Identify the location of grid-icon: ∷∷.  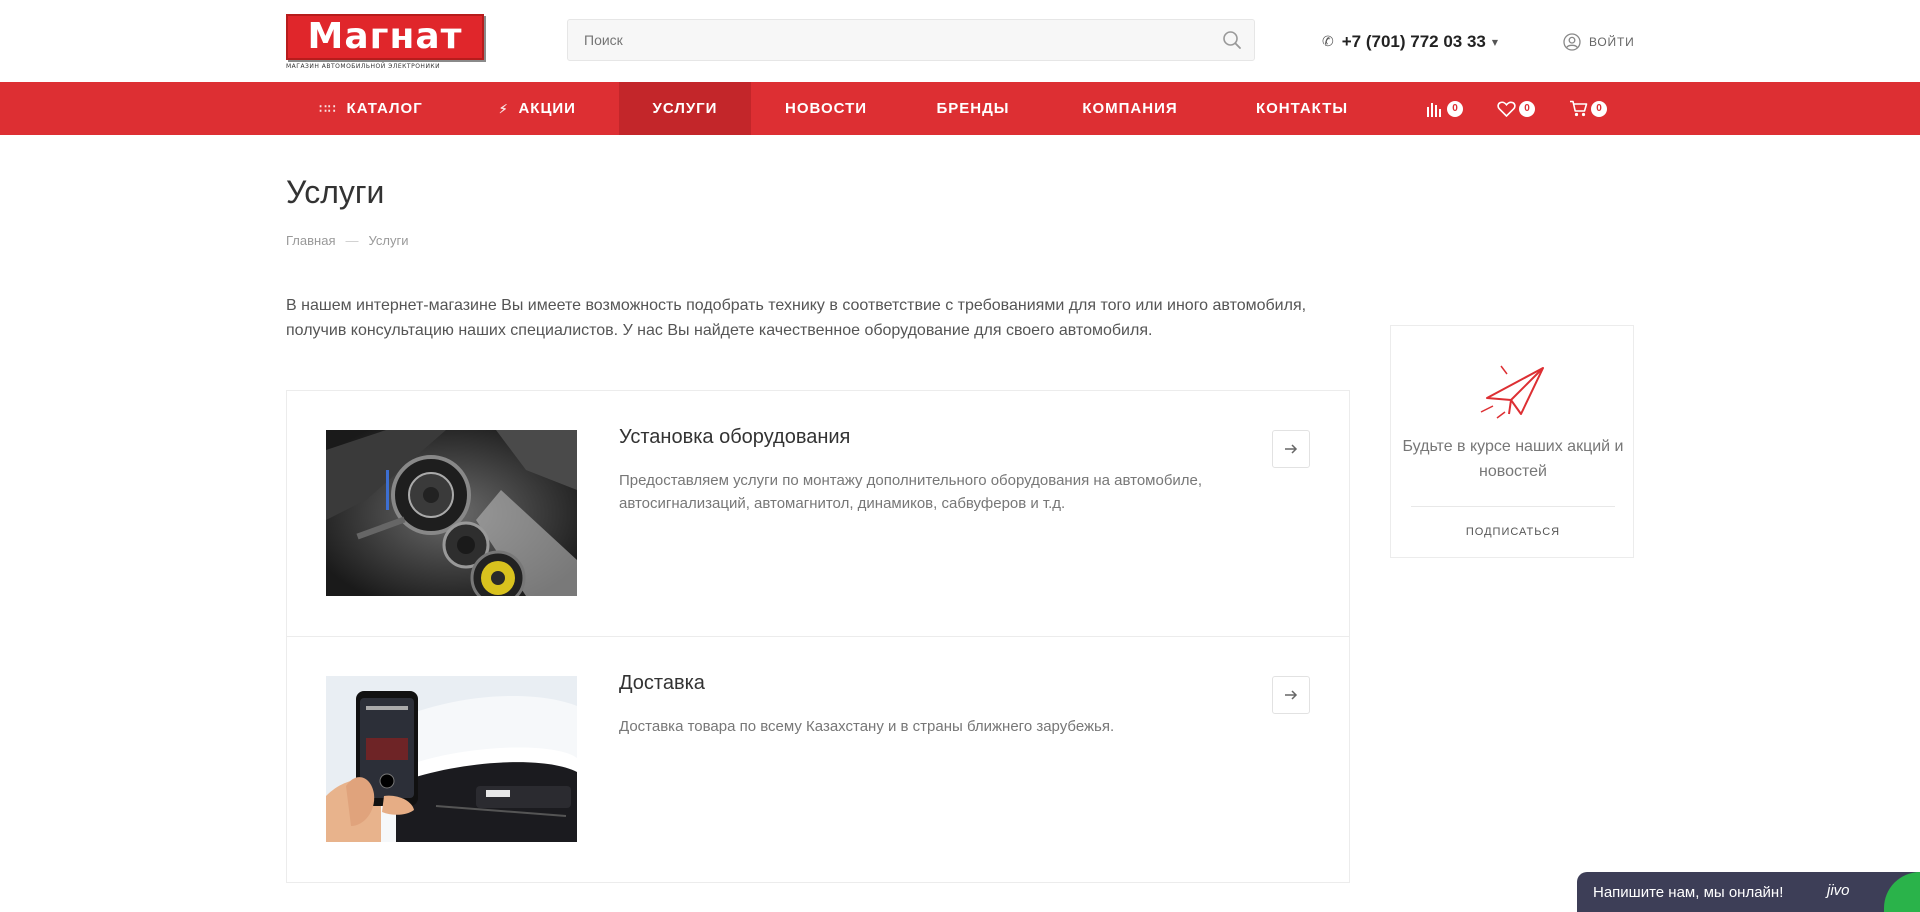
(328, 108).